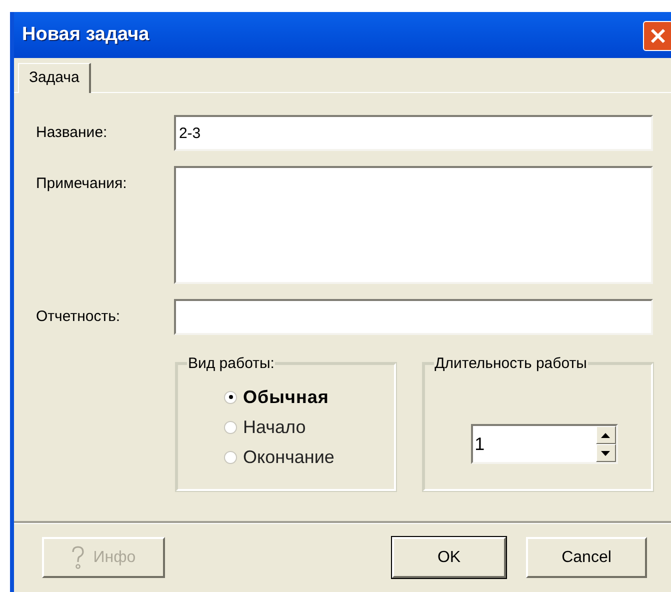  I want to click on window-title: Новая задача, so click(86, 34).